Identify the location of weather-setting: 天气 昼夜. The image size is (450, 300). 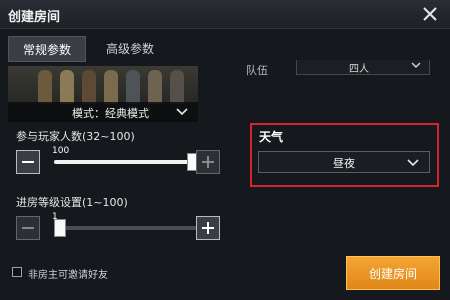
(344, 155).